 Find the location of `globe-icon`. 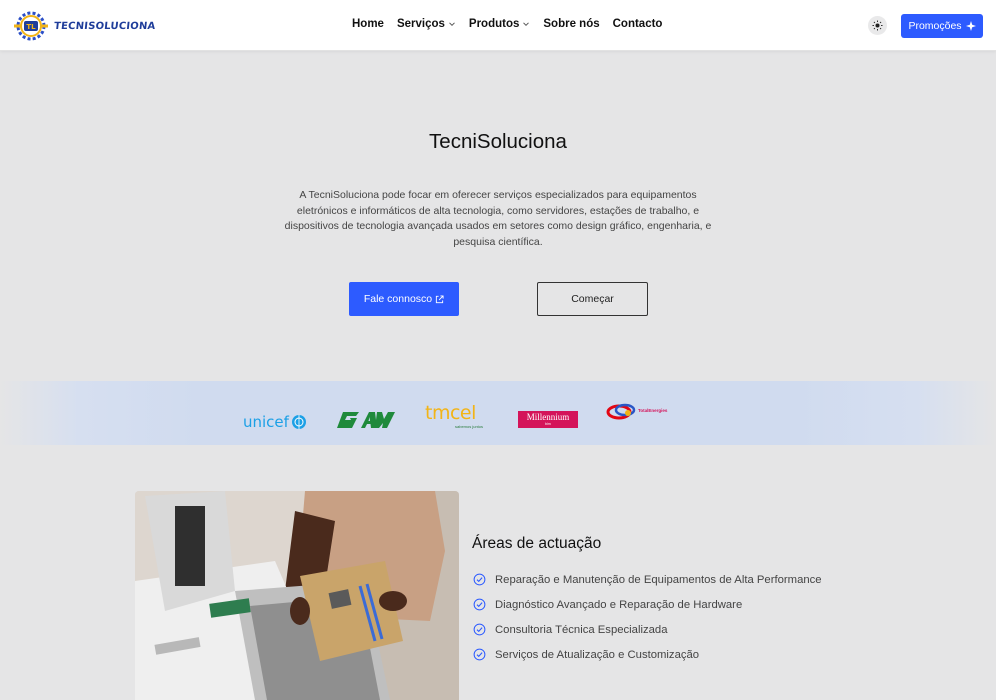

globe-icon is located at coordinates (298, 422).